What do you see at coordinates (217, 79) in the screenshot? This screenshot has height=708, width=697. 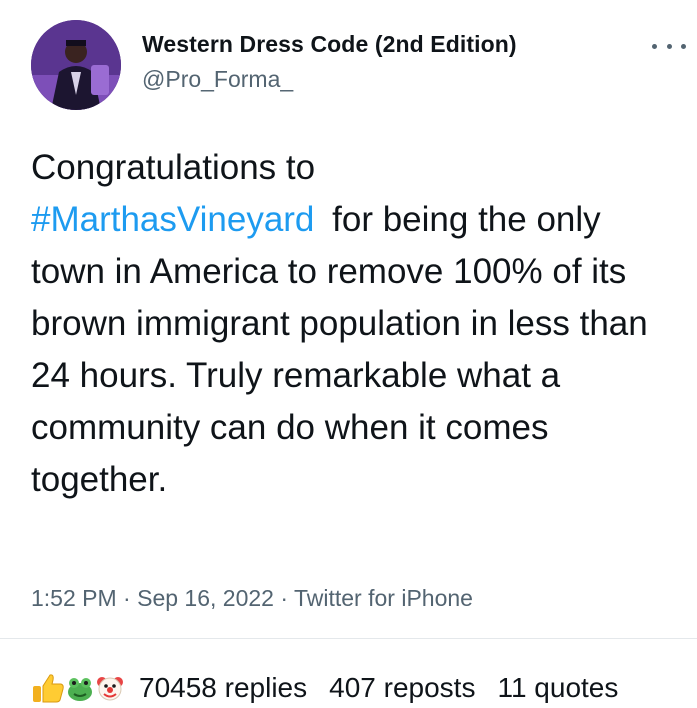 I see `author-handle: @Pro_Forma_` at bounding box center [217, 79].